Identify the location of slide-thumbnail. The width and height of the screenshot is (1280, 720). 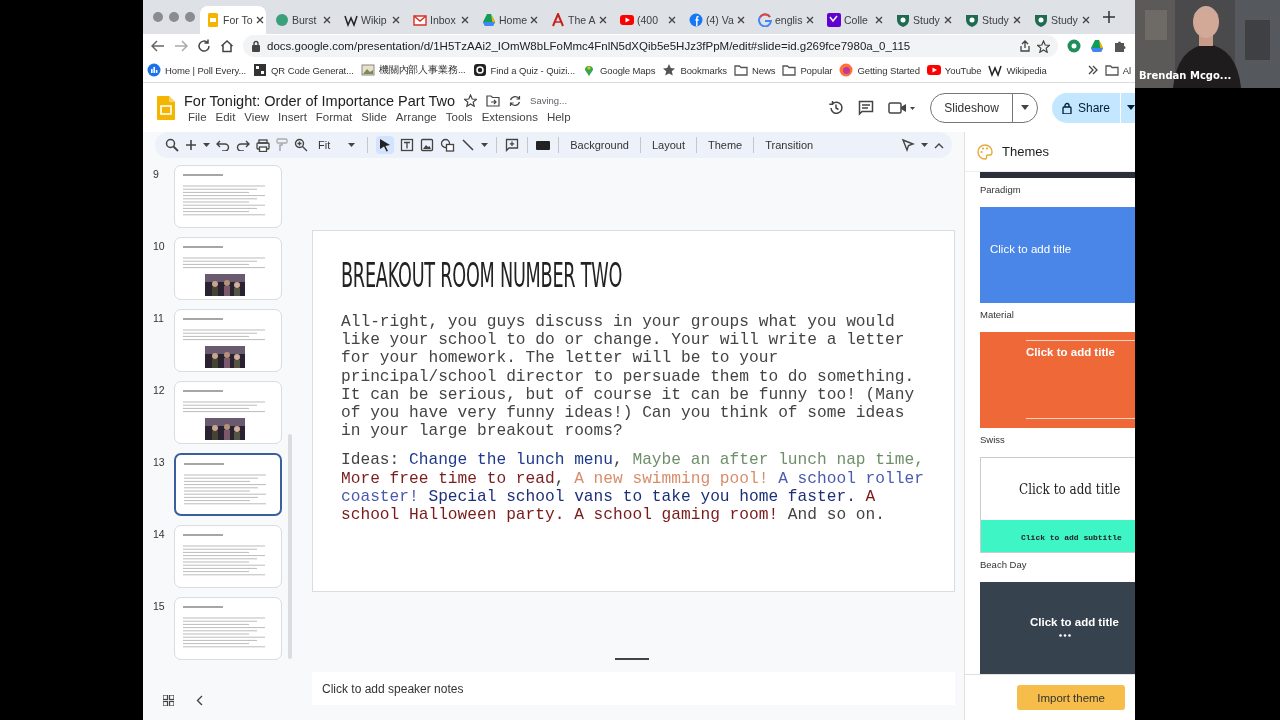
(228, 484).